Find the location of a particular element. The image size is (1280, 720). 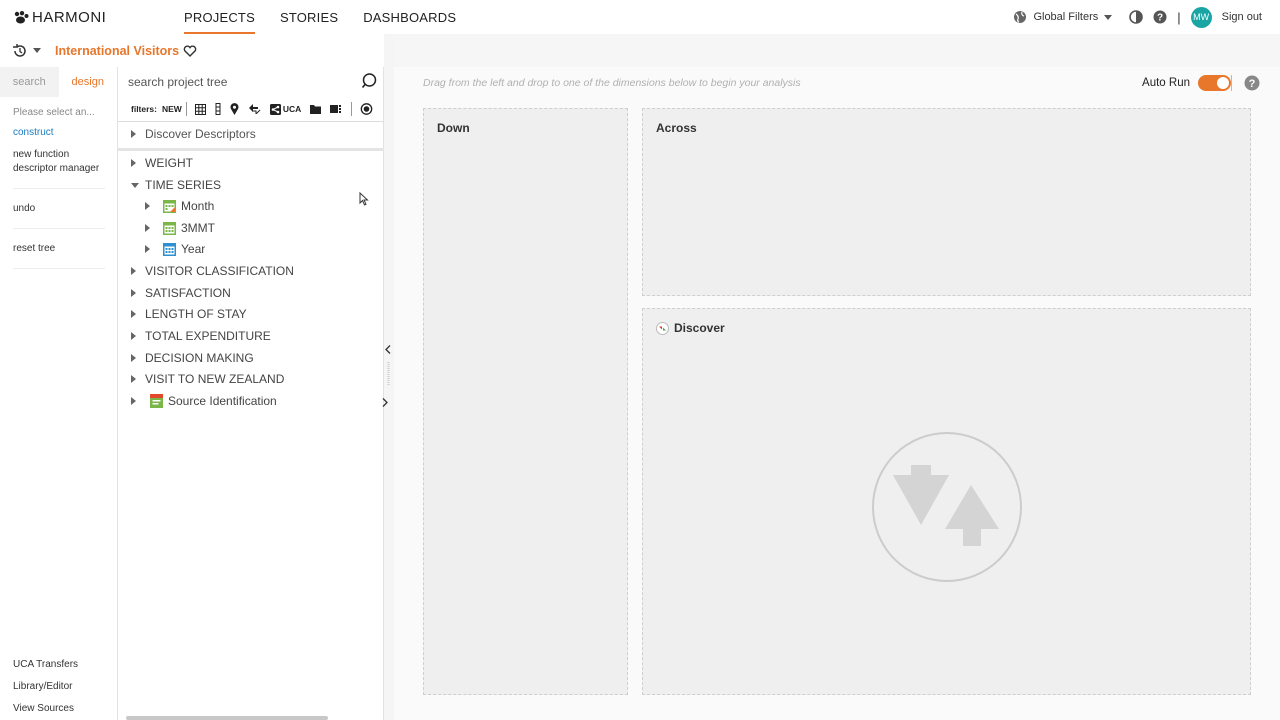

toolbar-separator is located at coordinates (186, 109).